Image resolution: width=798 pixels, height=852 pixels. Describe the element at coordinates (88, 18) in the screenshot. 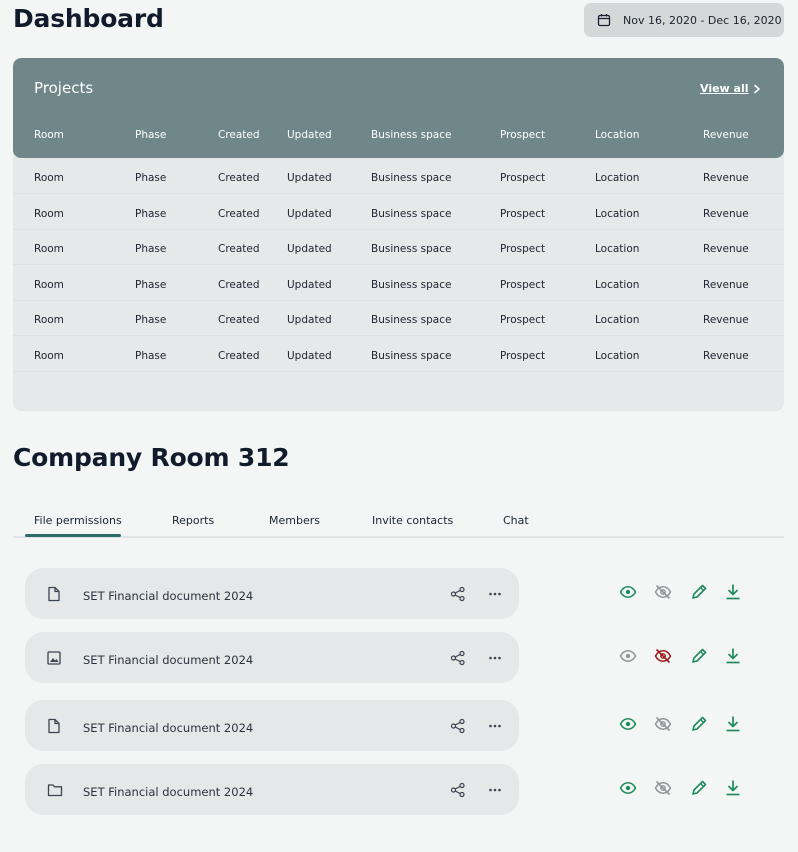

I see `page-title: Dashboard` at that location.